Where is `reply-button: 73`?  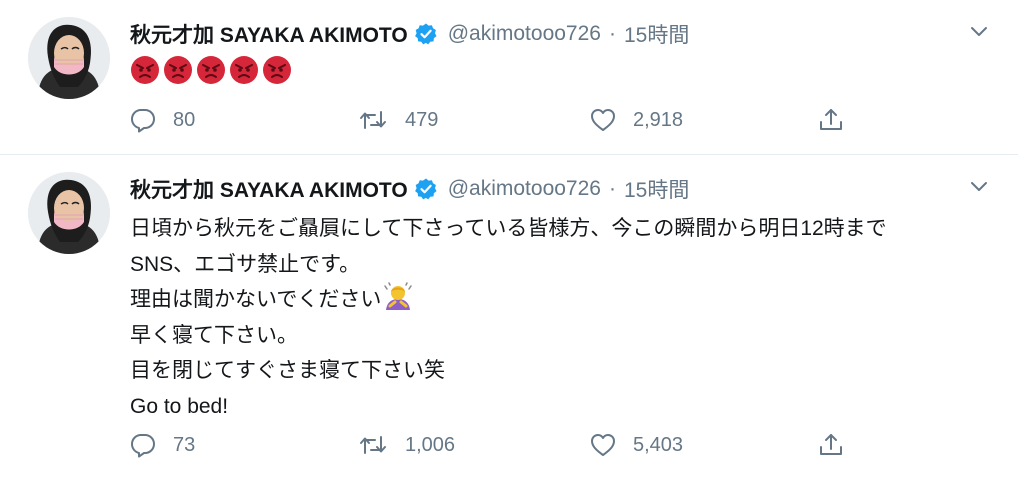
reply-button: 73 is located at coordinates (162, 445).